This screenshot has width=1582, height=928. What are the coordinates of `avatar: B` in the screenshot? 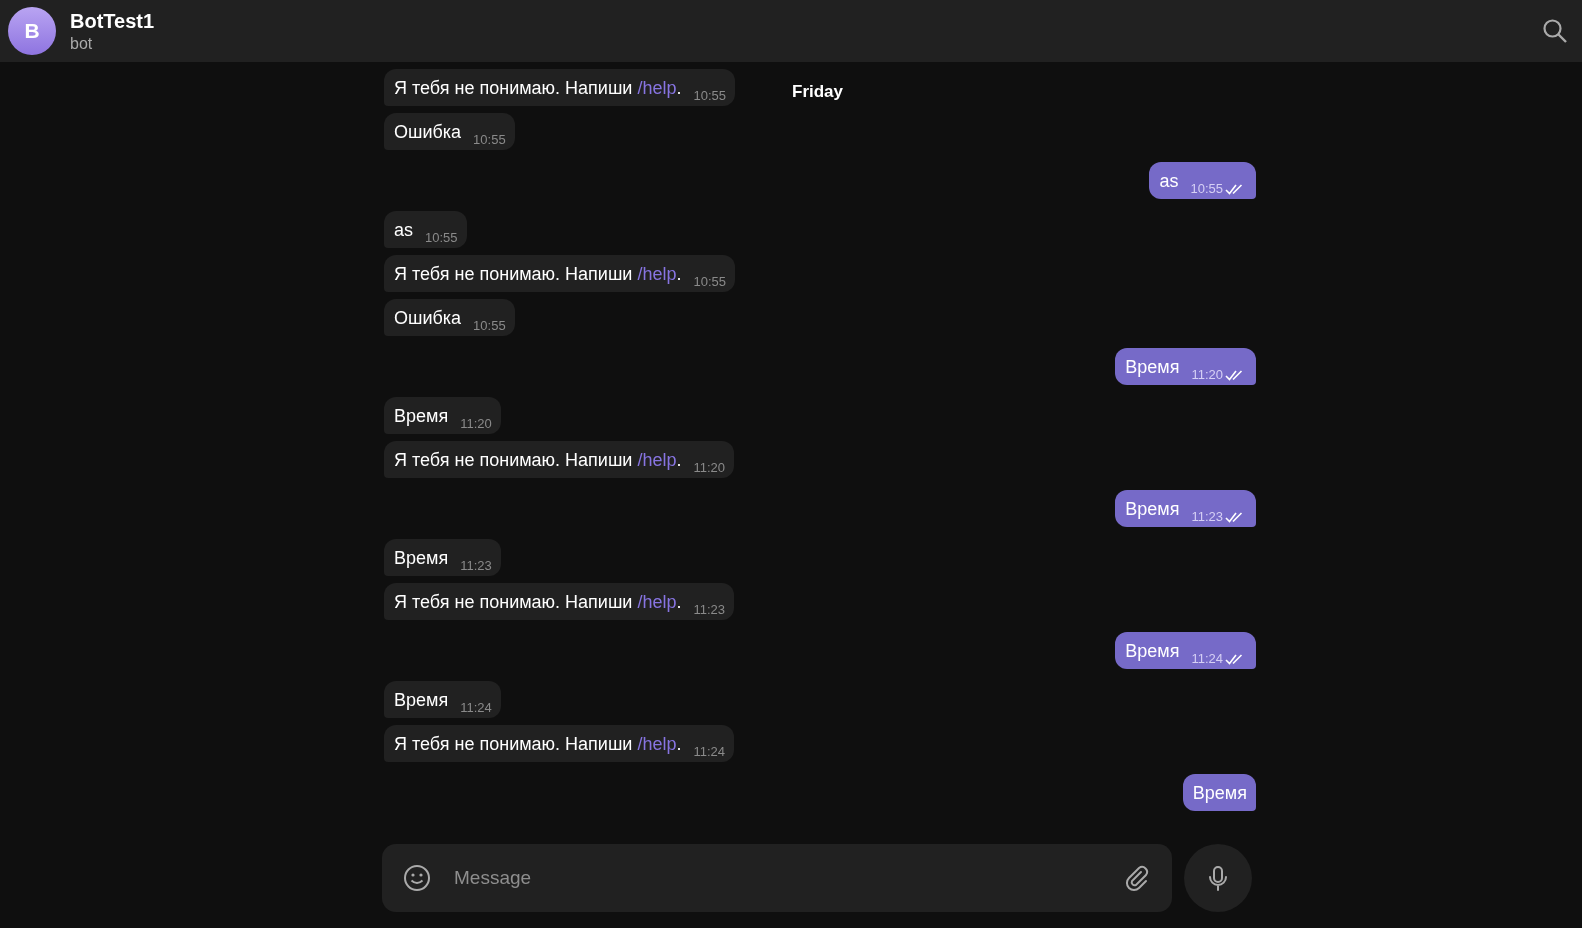 It's located at (32, 31).